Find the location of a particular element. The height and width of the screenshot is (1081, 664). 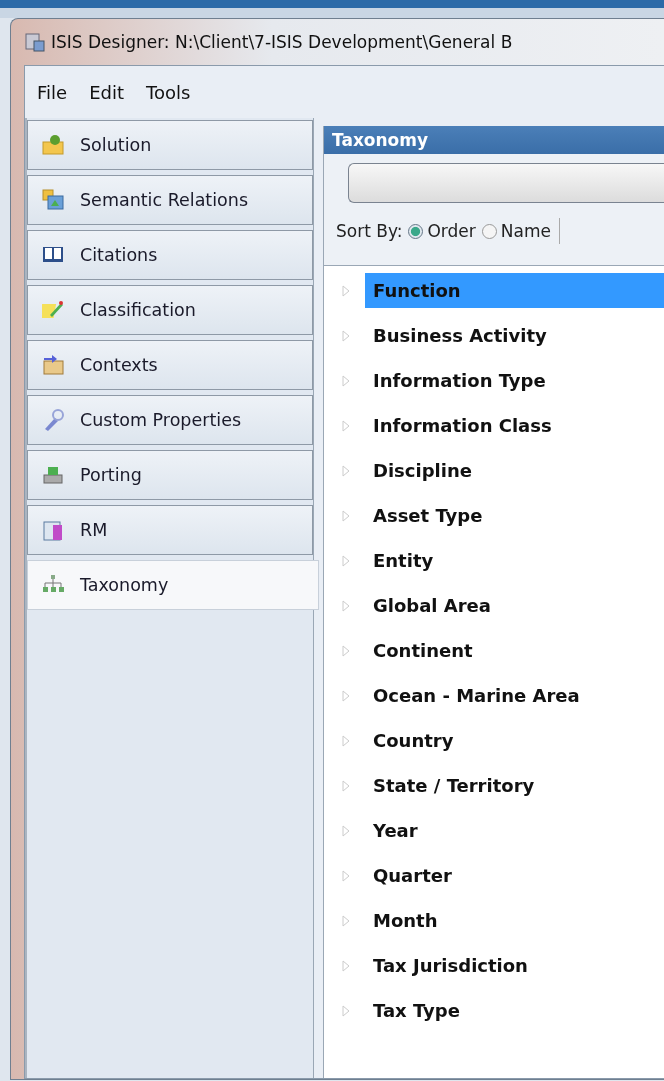

menu-item: Edit is located at coordinates (106, 92).